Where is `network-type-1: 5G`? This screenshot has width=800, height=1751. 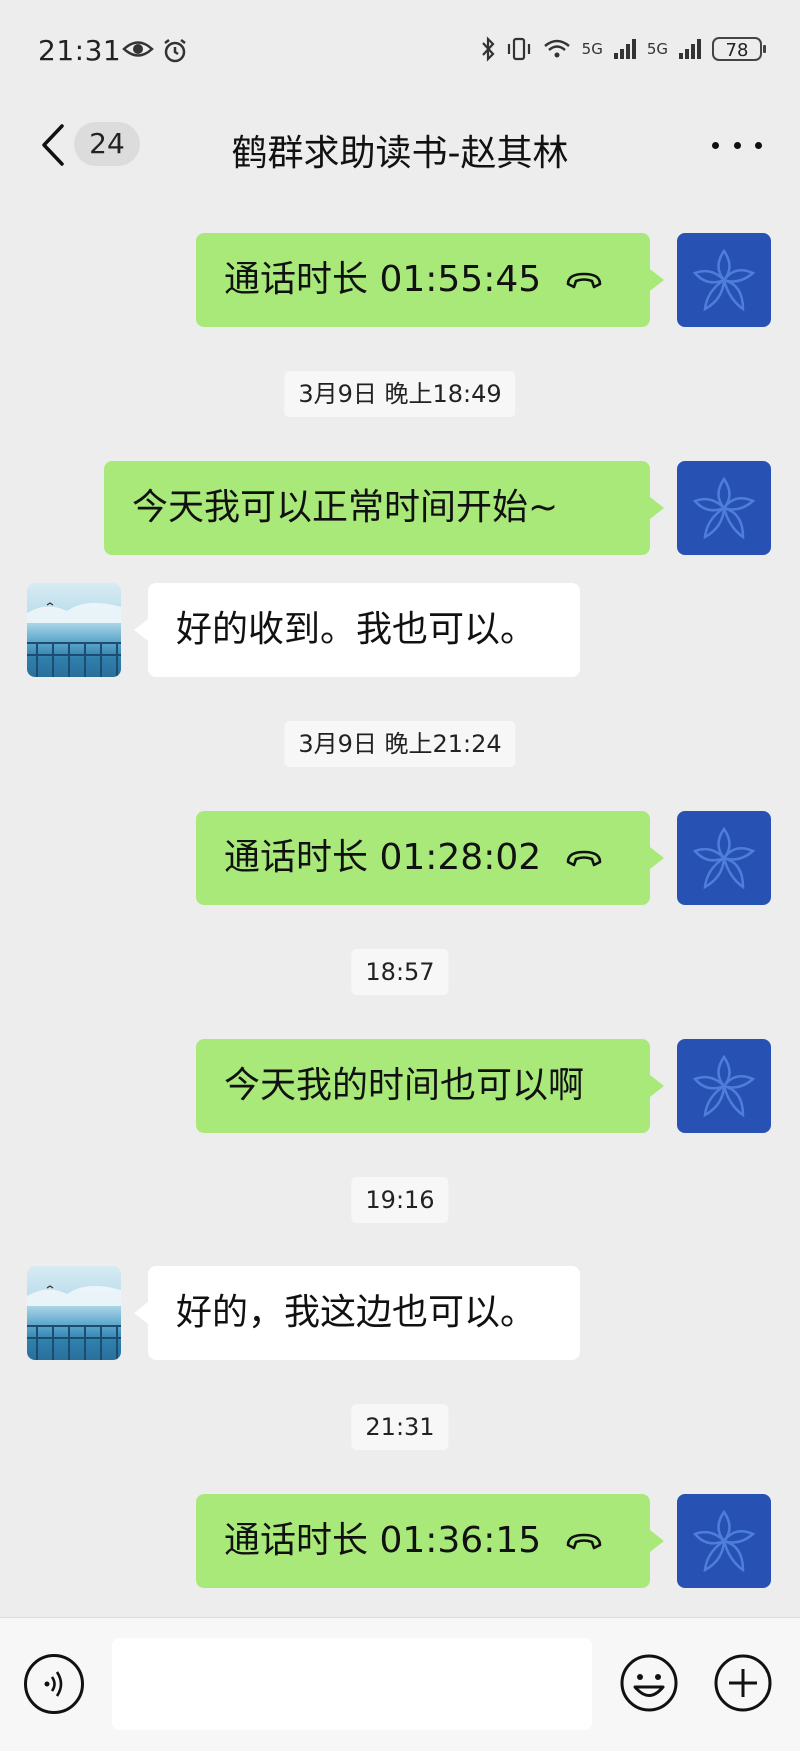
network-type-1: 5G is located at coordinates (592, 49).